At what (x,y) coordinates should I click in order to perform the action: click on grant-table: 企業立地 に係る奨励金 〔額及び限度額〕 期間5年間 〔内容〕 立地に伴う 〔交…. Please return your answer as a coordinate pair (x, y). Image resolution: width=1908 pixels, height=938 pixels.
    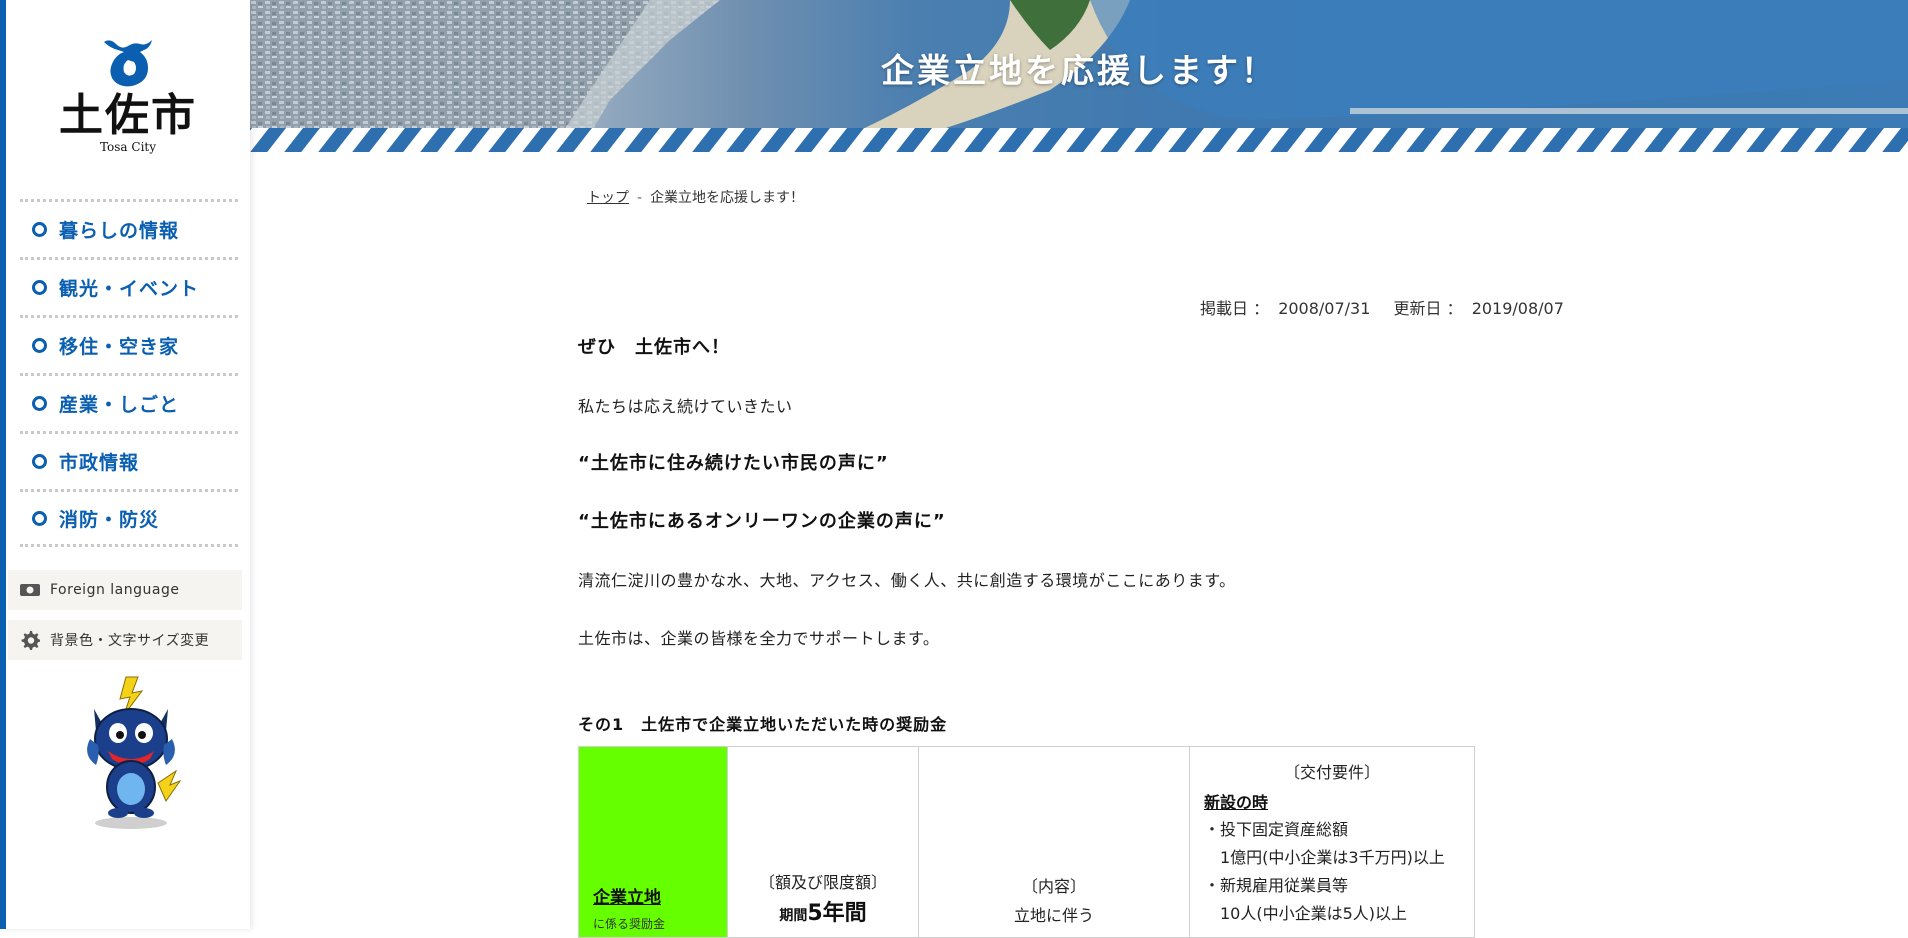
    Looking at the image, I should click on (1026, 842).